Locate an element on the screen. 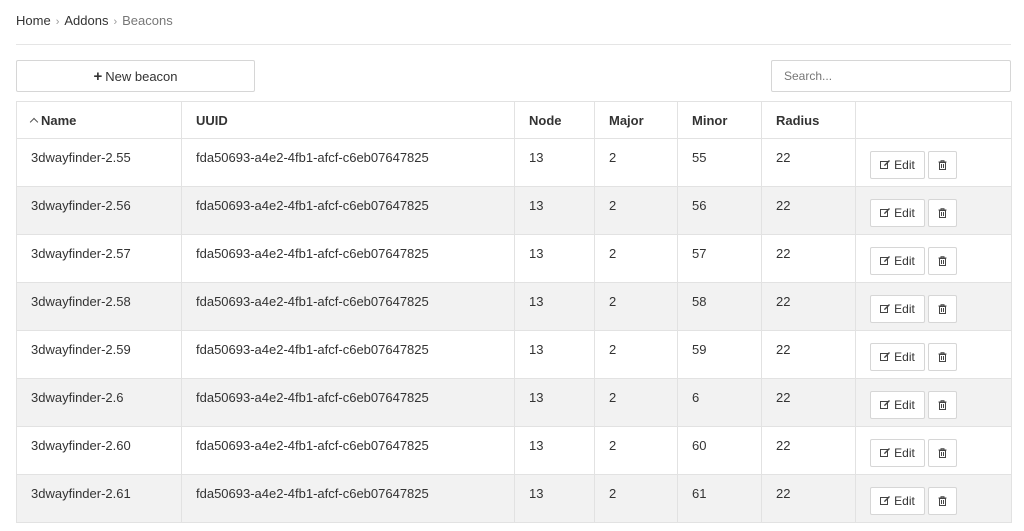 This screenshot has width=1024, height=531. breadcrumb: Home › Addons › Beacons is located at coordinates (94, 21).